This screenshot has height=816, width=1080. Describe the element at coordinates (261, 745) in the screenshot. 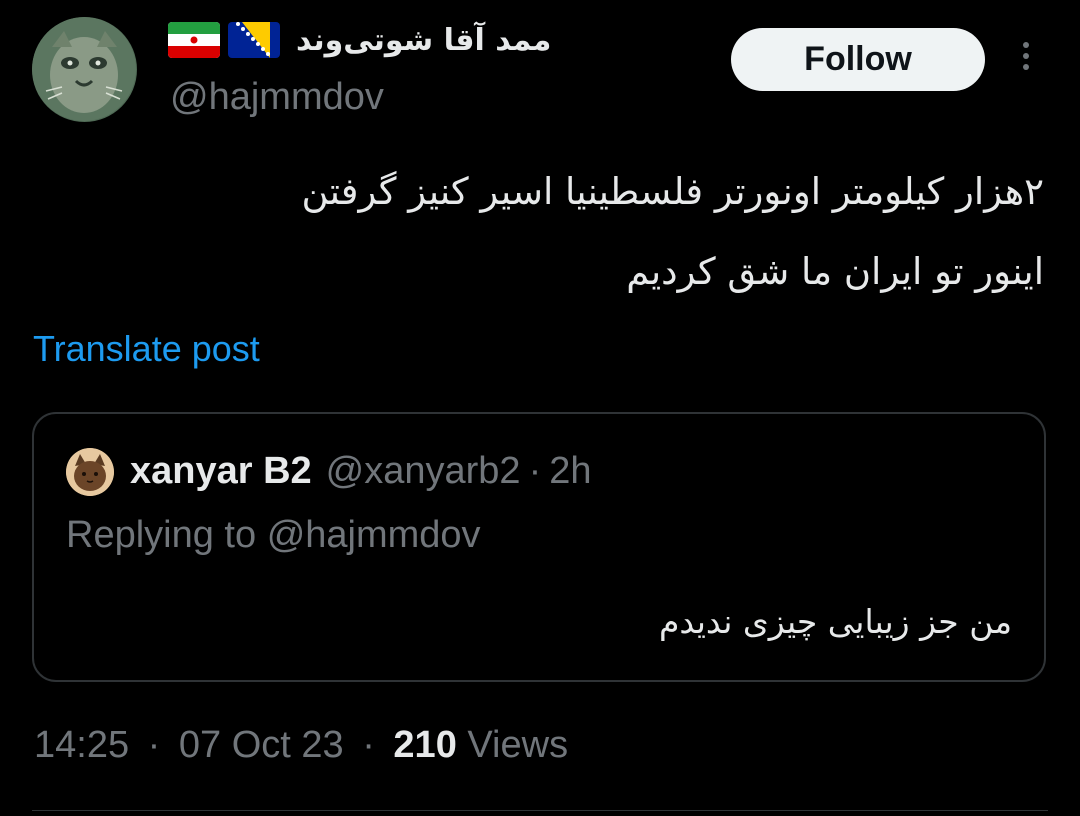

I see `post-date: 07 Oct 23` at that location.